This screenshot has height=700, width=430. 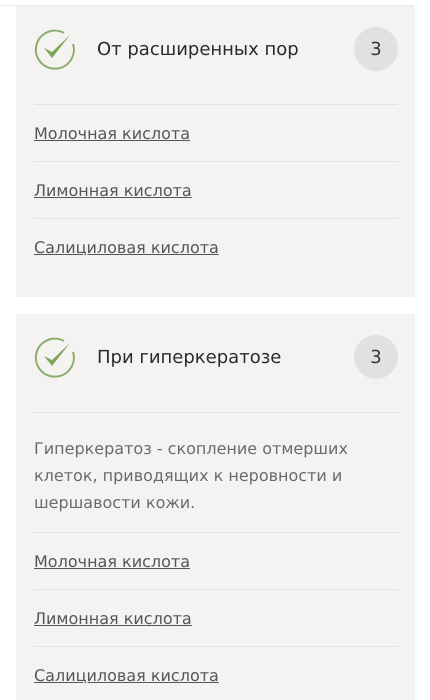 I want to click on section-description: Гиперкератоз - скопление отмерших клеток, приводящих к неровности и шершавости кожи., so click(x=216, y=473).